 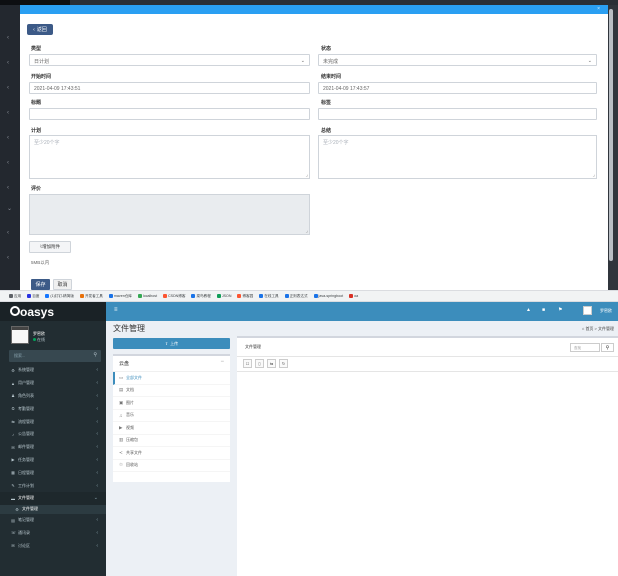 What do you see at coordinates (247, 363) in the screenshot?
I see `select-all-checkbox: ☐` at bounding box center [247, 363].